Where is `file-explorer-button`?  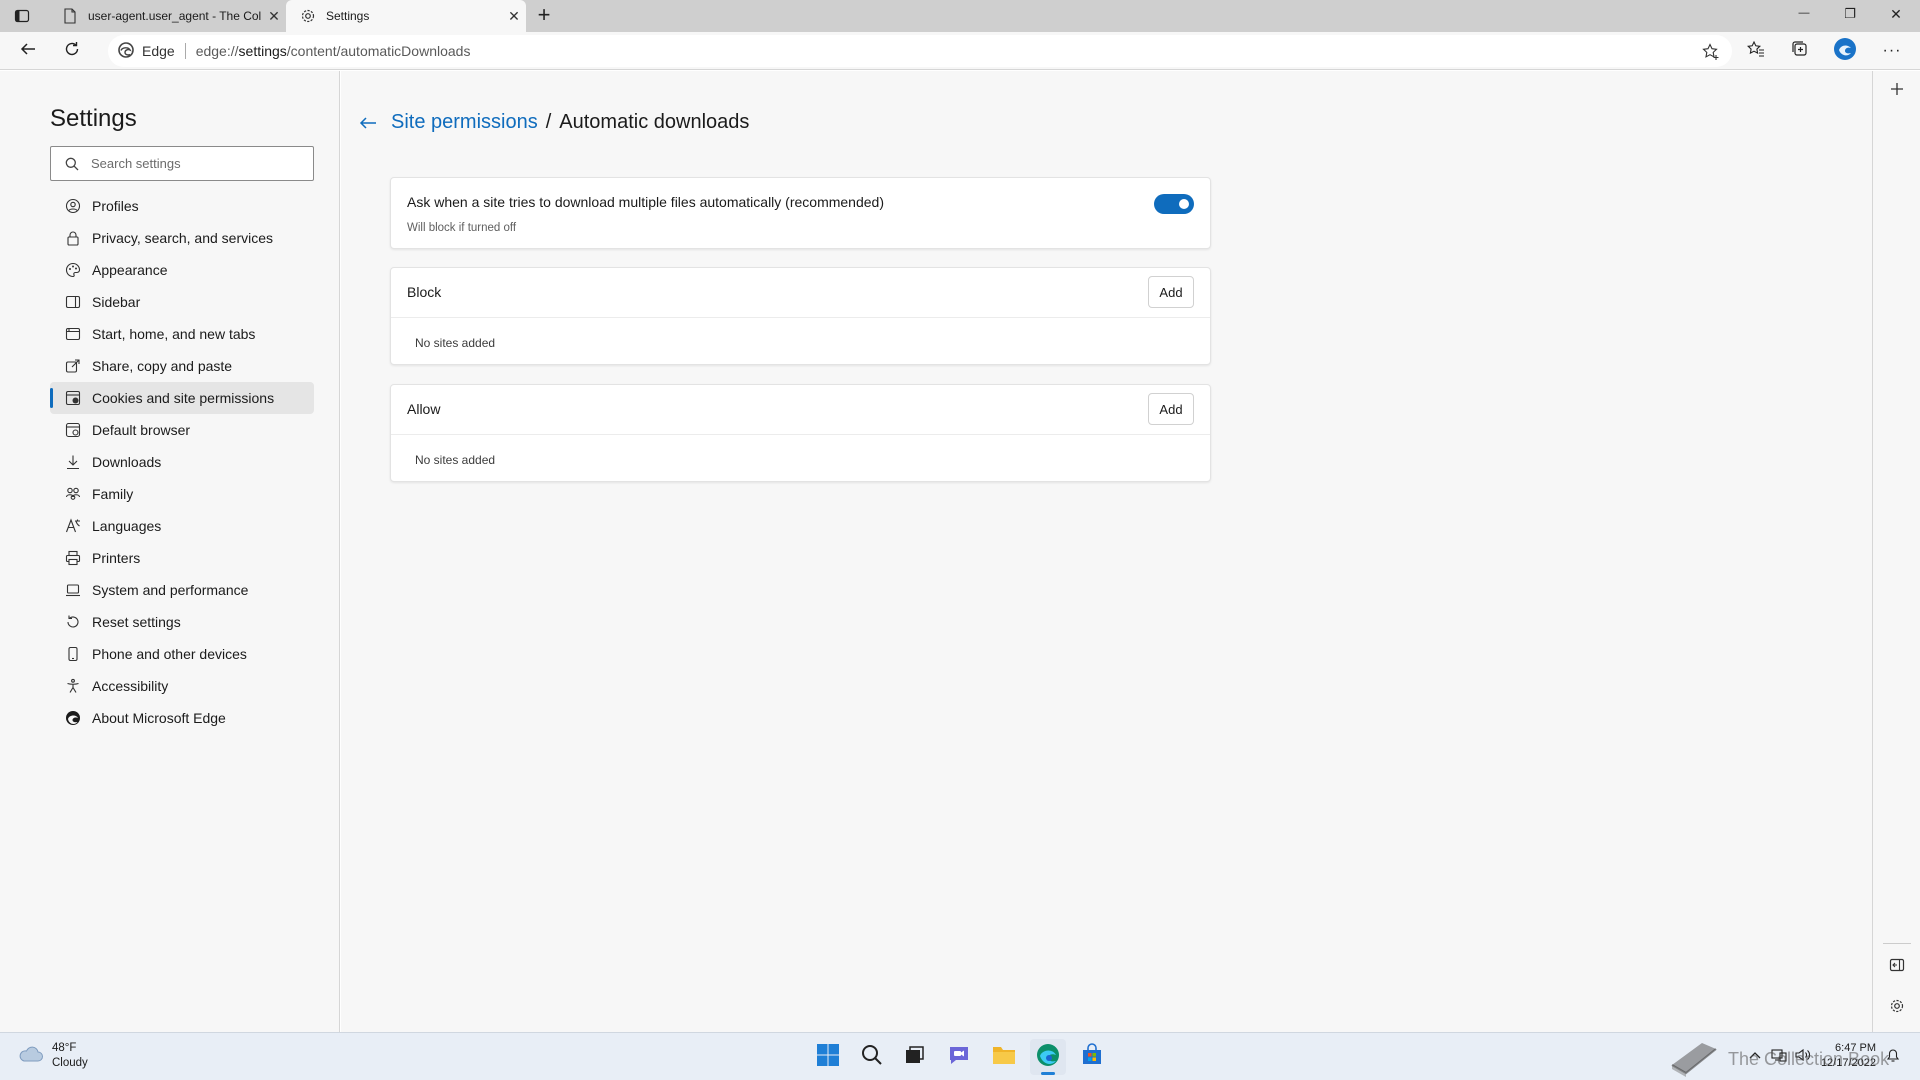
file-explorer-button is located at coordinates (1004, 1057).